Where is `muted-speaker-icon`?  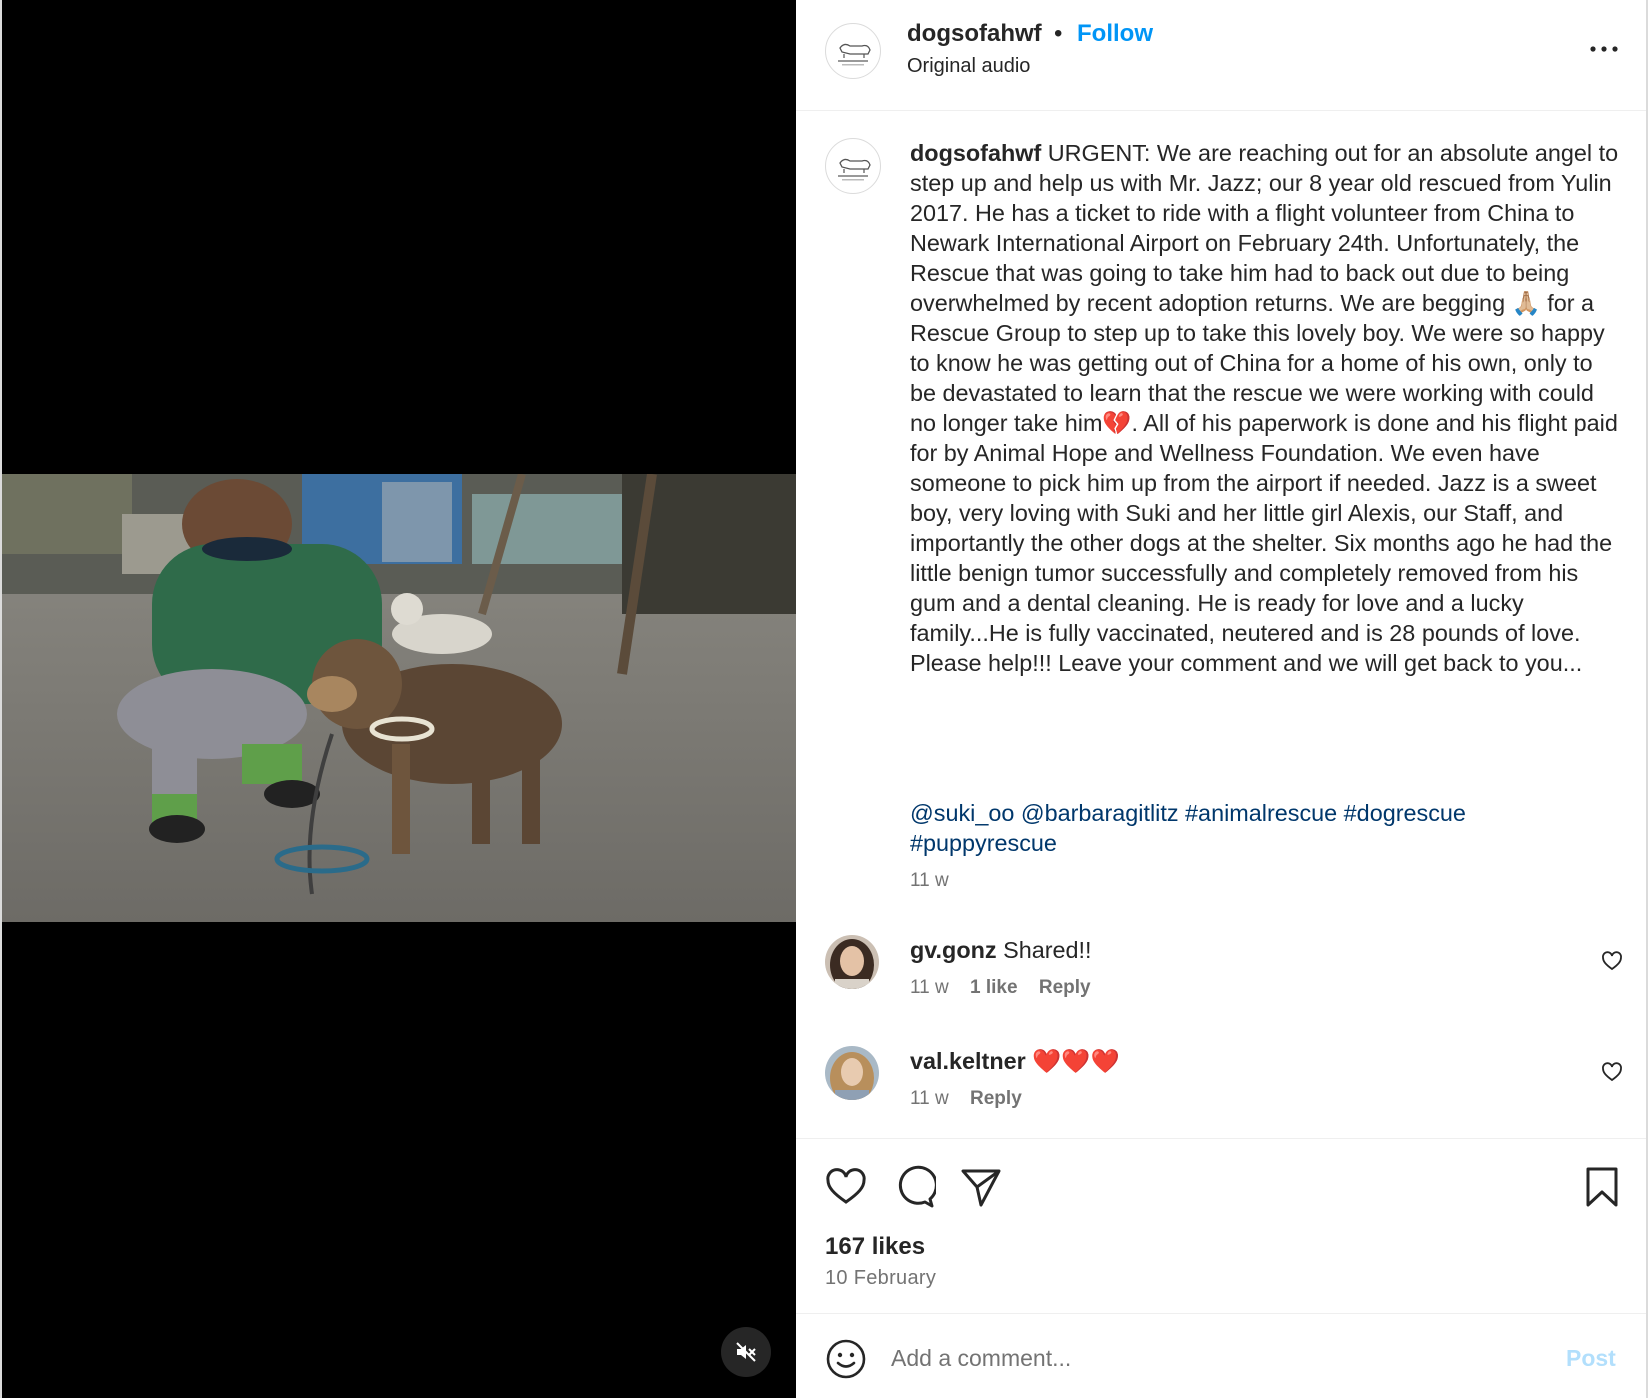 muted-speaker-icon is located at coordinates (746, 1352).